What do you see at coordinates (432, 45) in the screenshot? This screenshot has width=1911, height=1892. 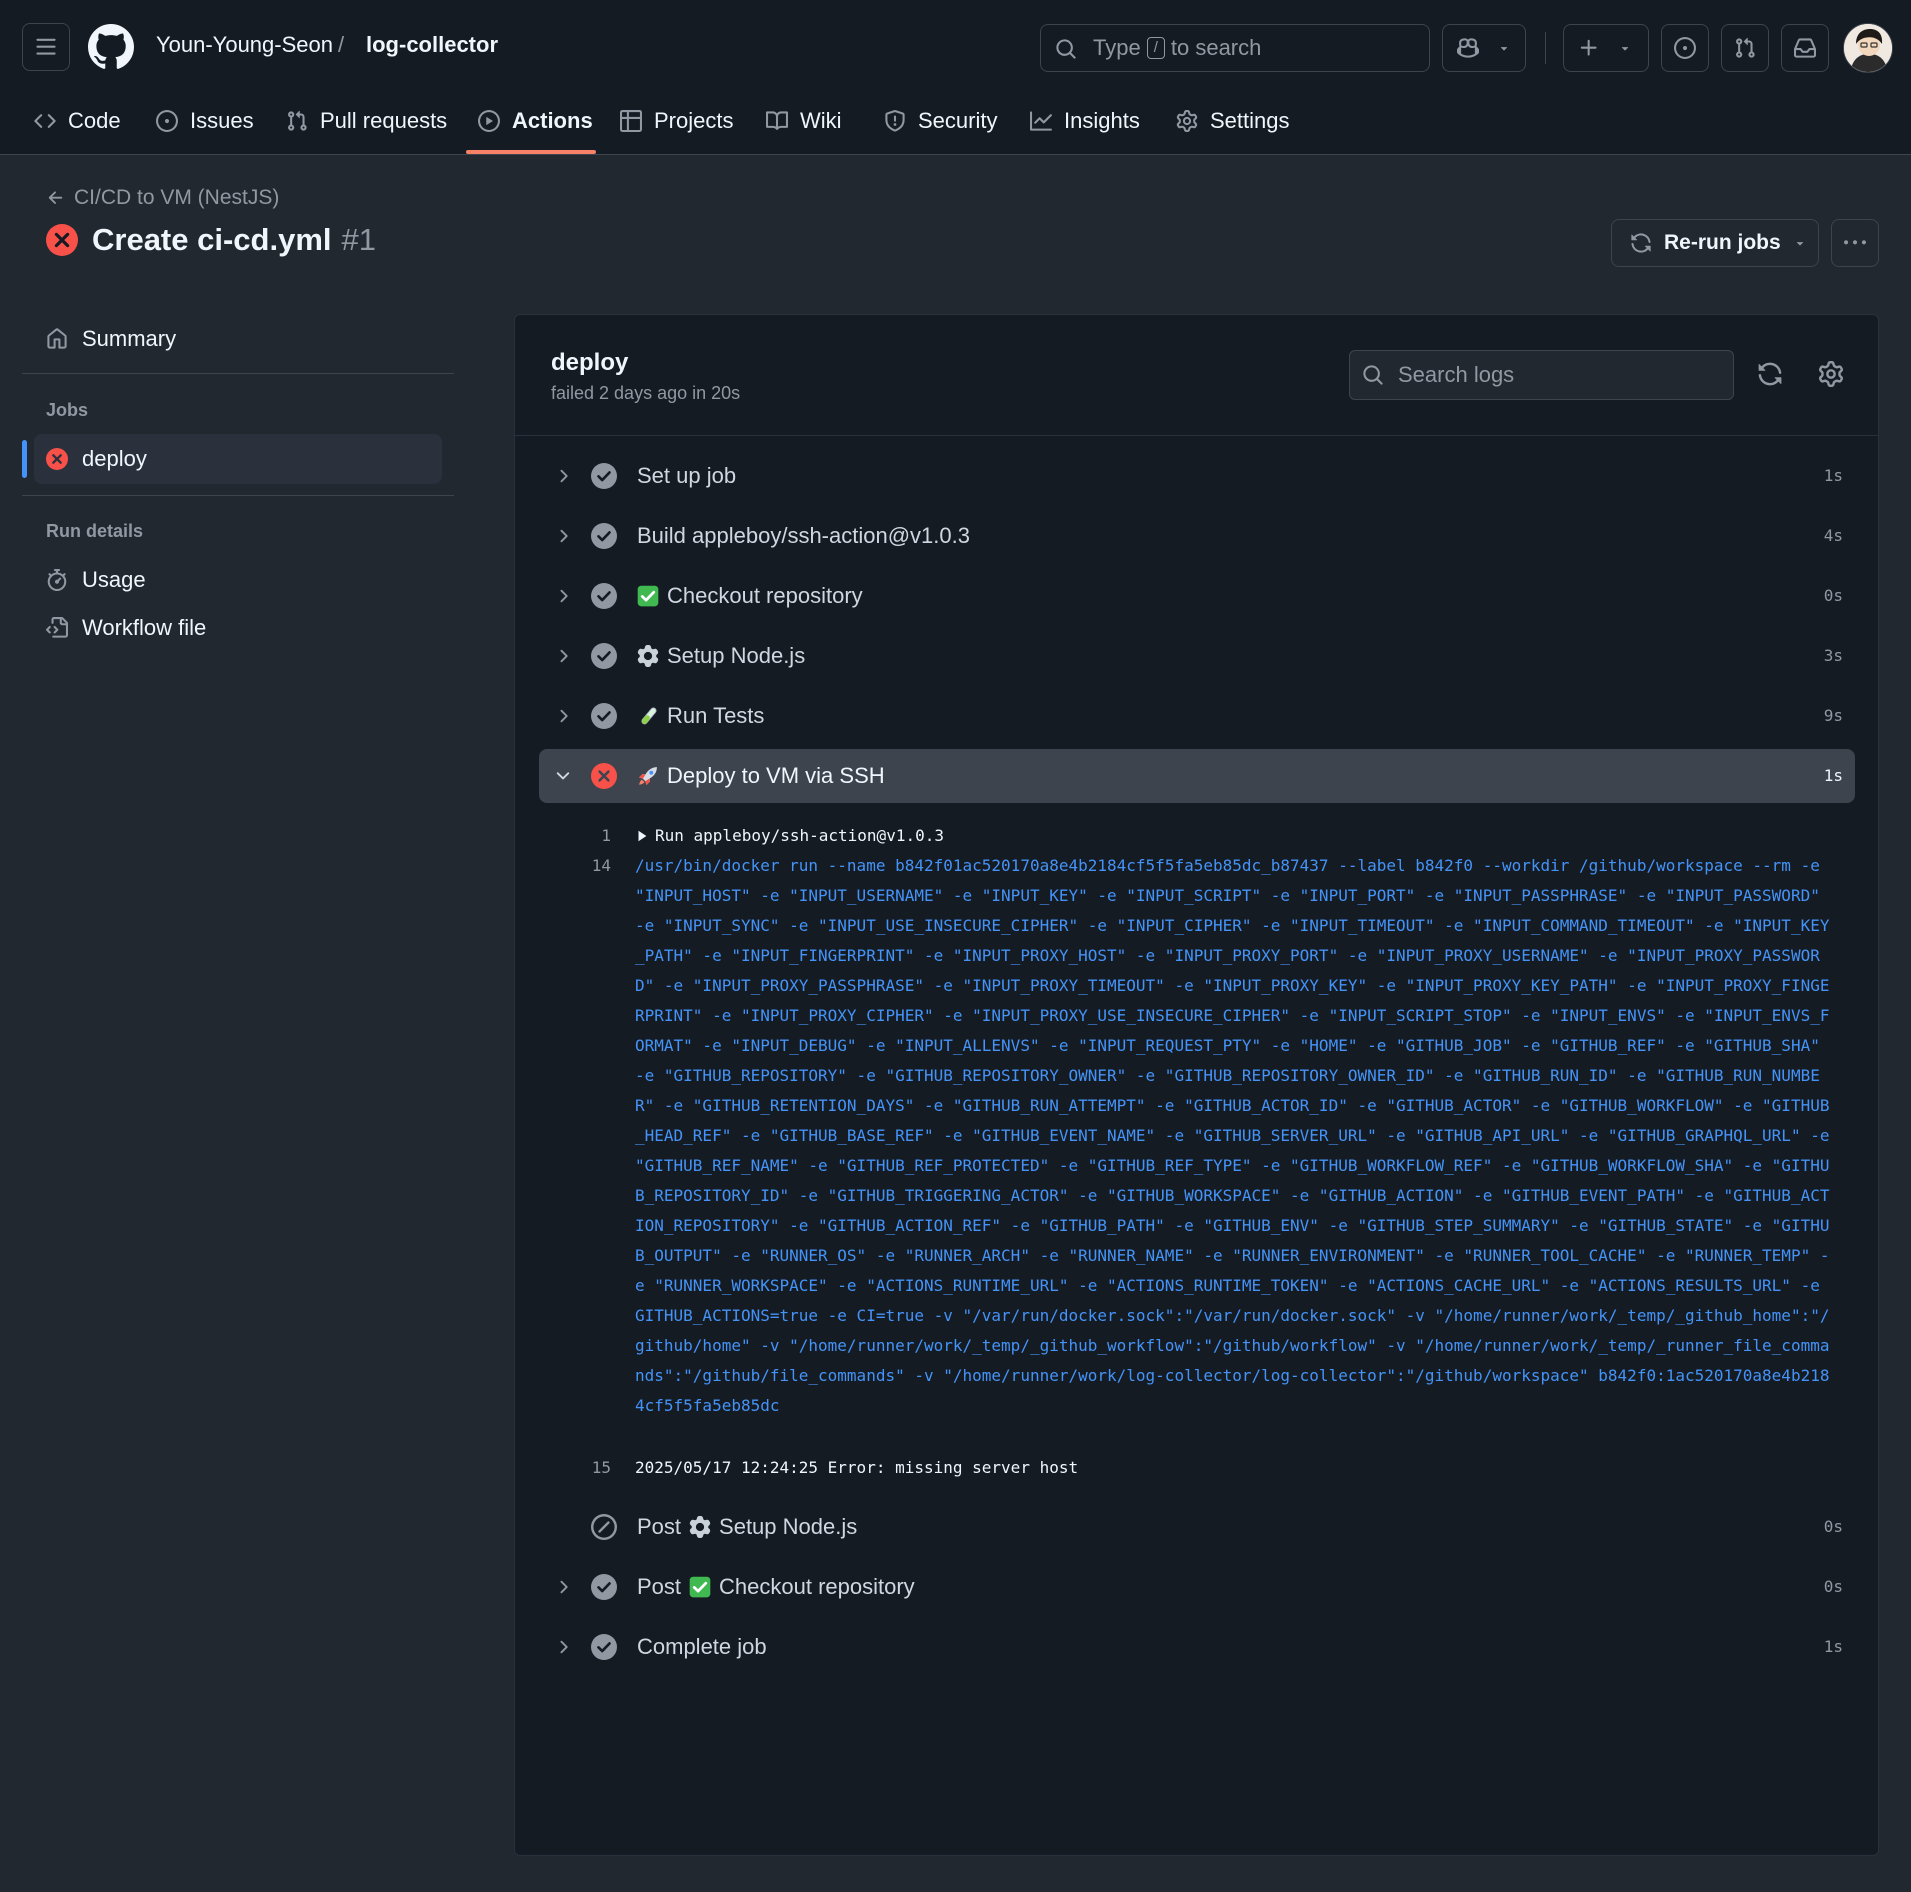 I see `repo-name-link: log-collector` at bounding box center [432, 45].